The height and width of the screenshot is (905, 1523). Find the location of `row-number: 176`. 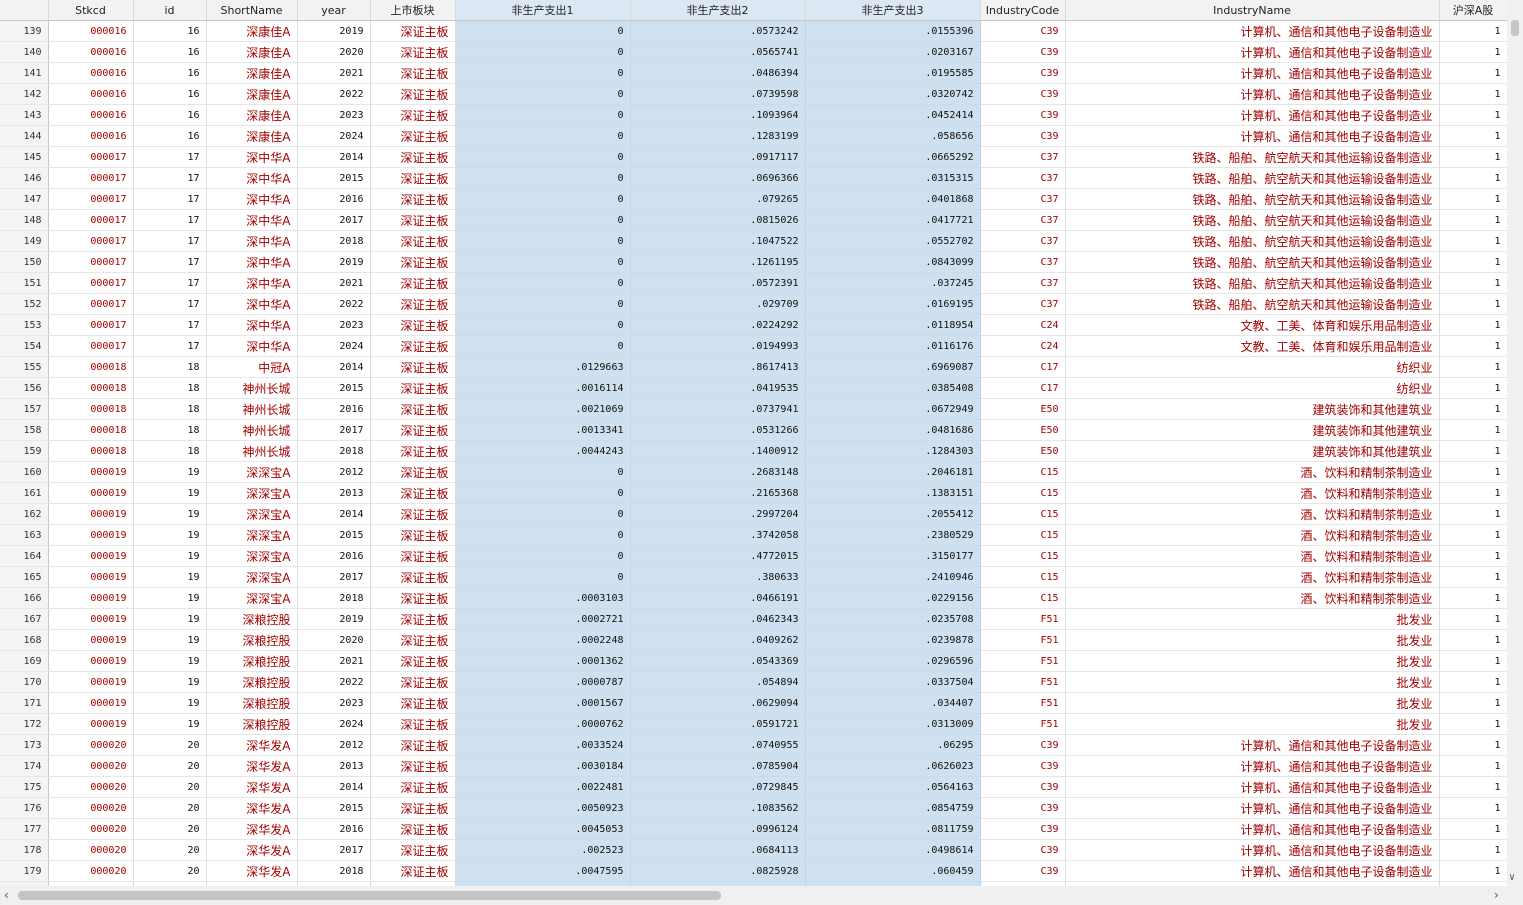

row-number: 176 is located at coordinates (24, 808).